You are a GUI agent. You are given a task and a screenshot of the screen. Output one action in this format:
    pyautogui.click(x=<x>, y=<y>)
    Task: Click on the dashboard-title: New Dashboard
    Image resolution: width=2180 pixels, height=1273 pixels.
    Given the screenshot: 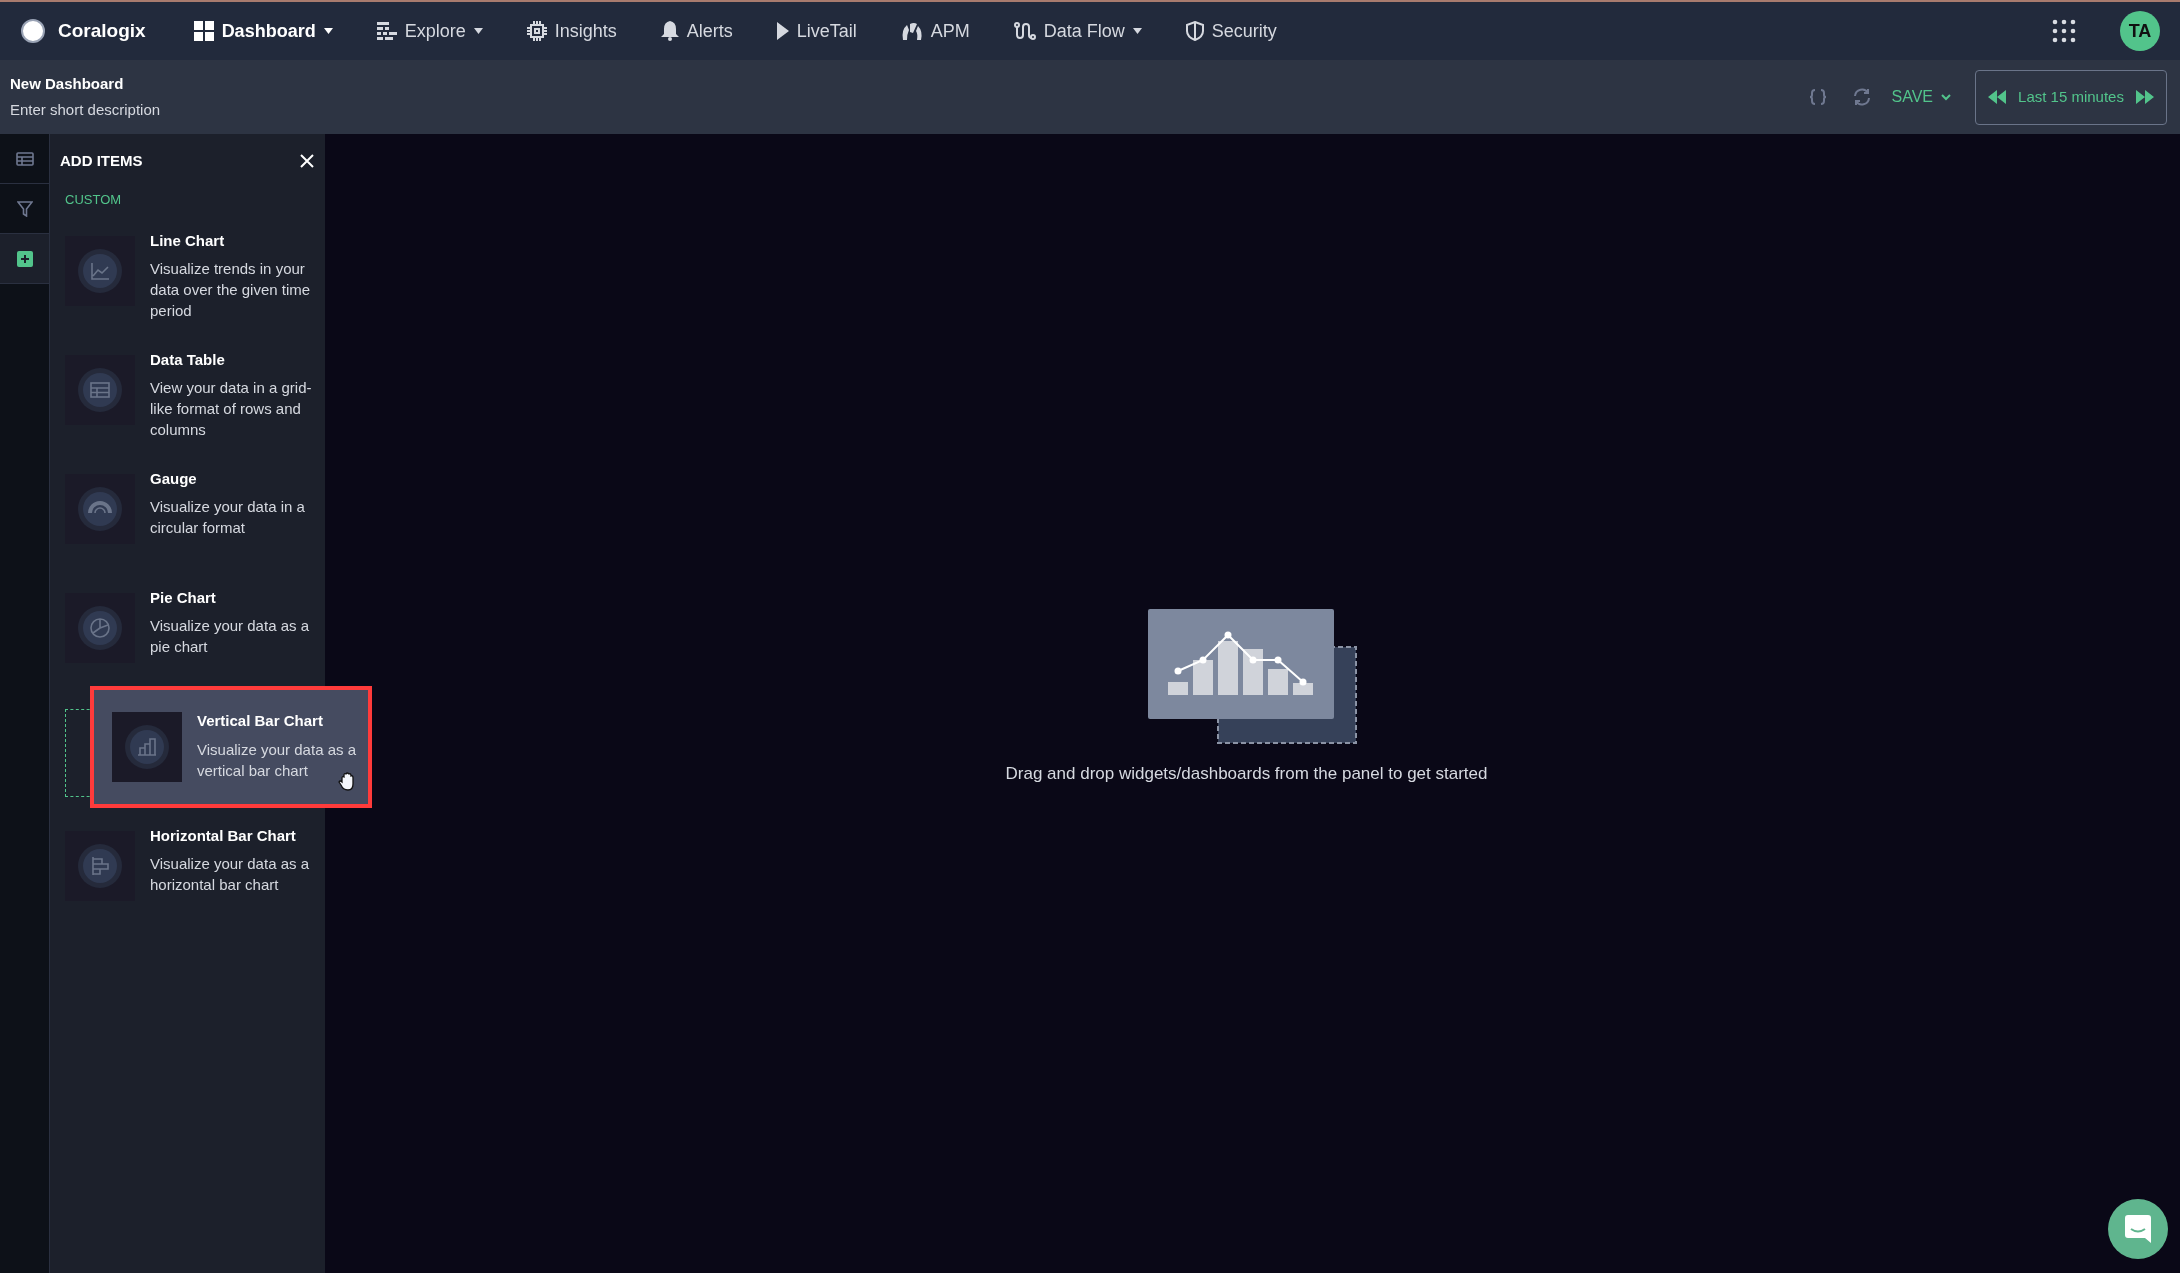 What is the action you would take?
    pyautogui.click(x=85, y=83)
    